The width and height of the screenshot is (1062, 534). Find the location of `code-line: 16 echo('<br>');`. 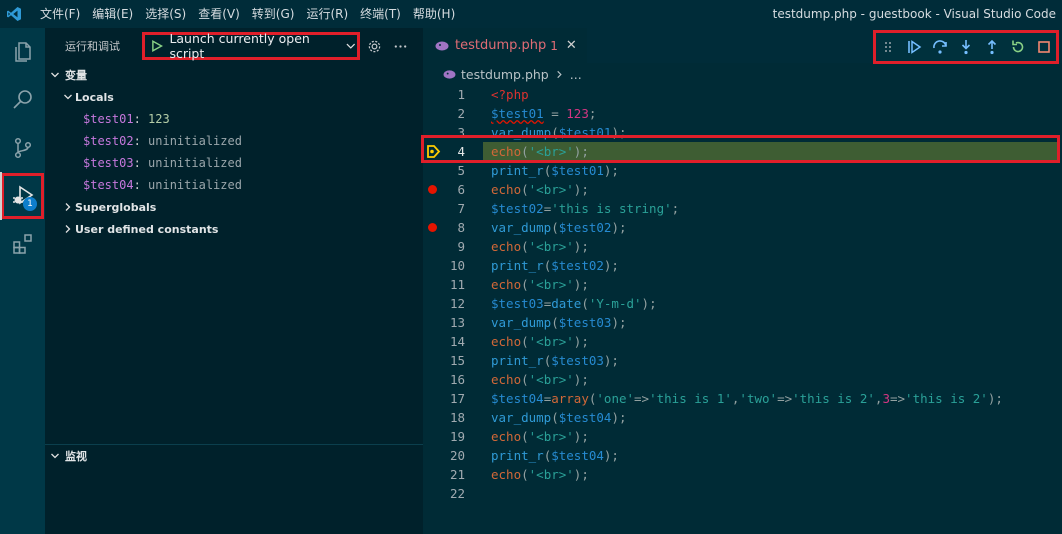

code-line: 16 echo('<br>'); is located at coordinates (742, 379).